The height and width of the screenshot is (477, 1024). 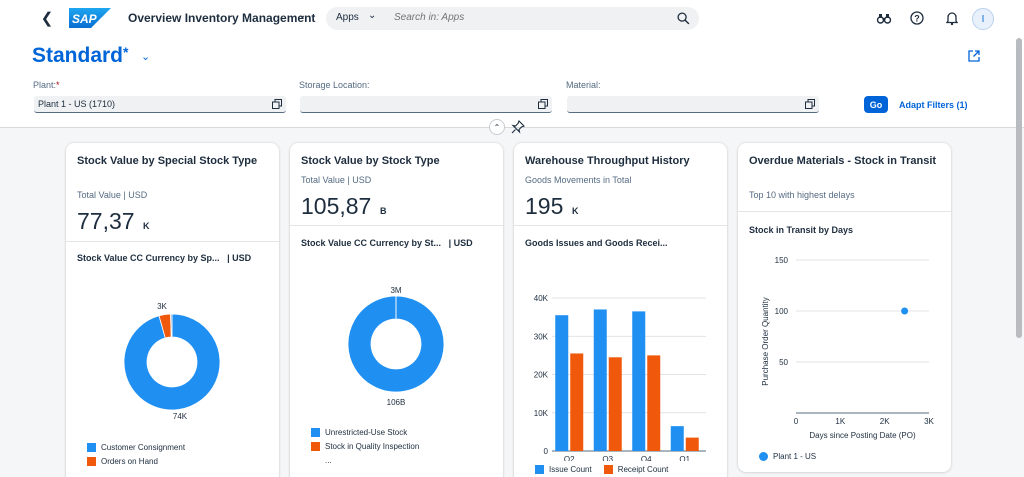 What do you see at coordinates (171, 325) in the screenshot?
I see `donut-slice` at bounding box center [171, 325].